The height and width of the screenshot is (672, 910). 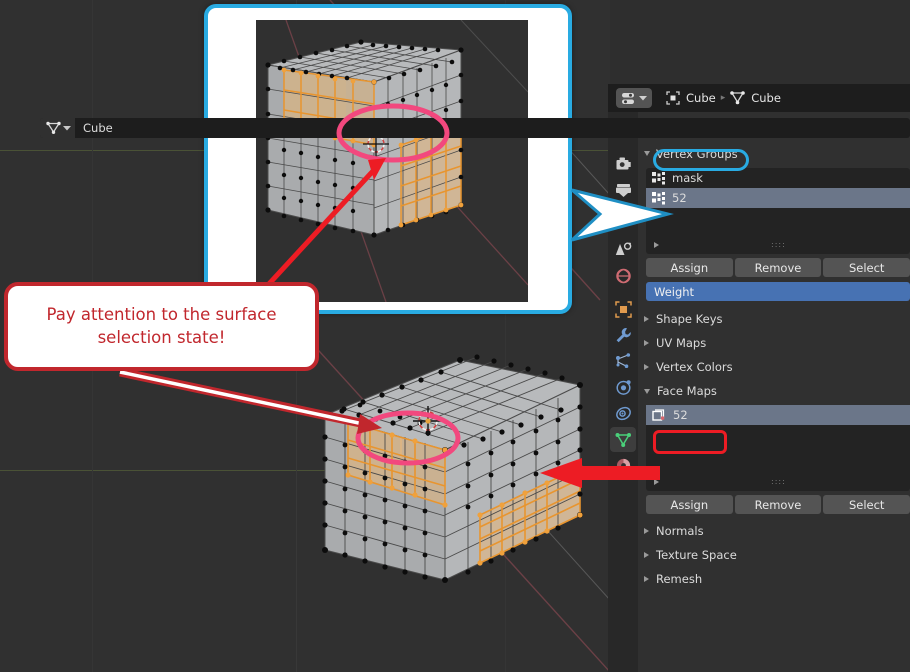 I want to click on panel-title-vertex-groups: Vertex Groups, so click(x=697, y=153).